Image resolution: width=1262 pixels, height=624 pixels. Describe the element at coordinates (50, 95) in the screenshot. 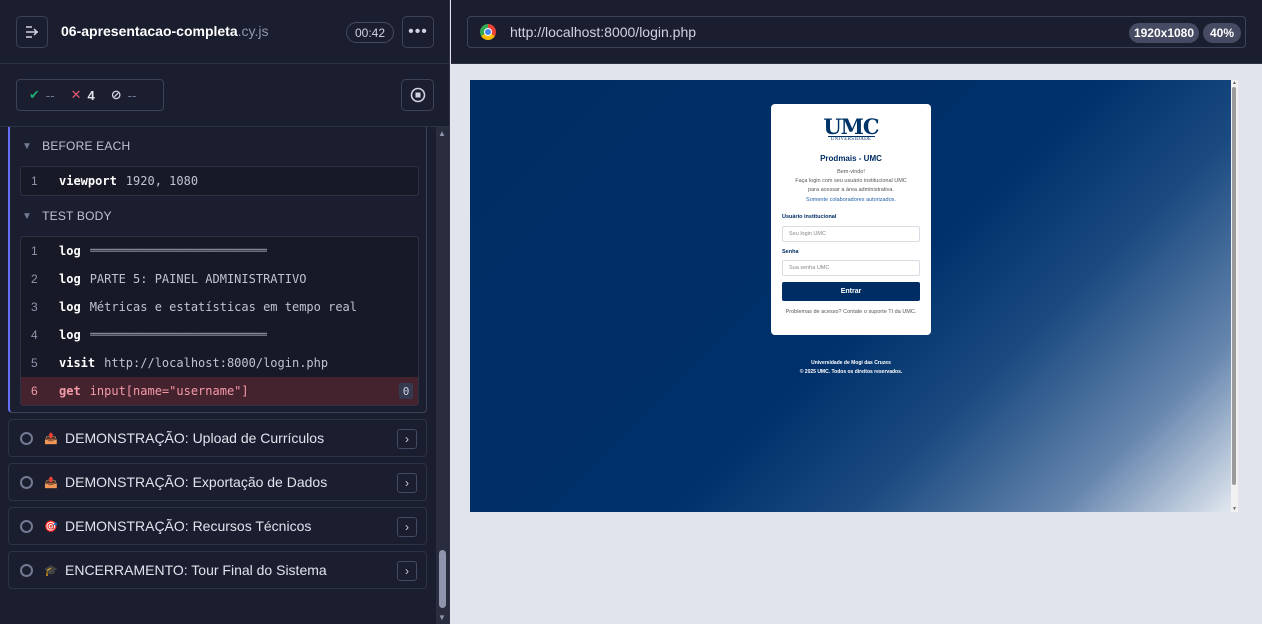

I see `passed-count: --` at that location.